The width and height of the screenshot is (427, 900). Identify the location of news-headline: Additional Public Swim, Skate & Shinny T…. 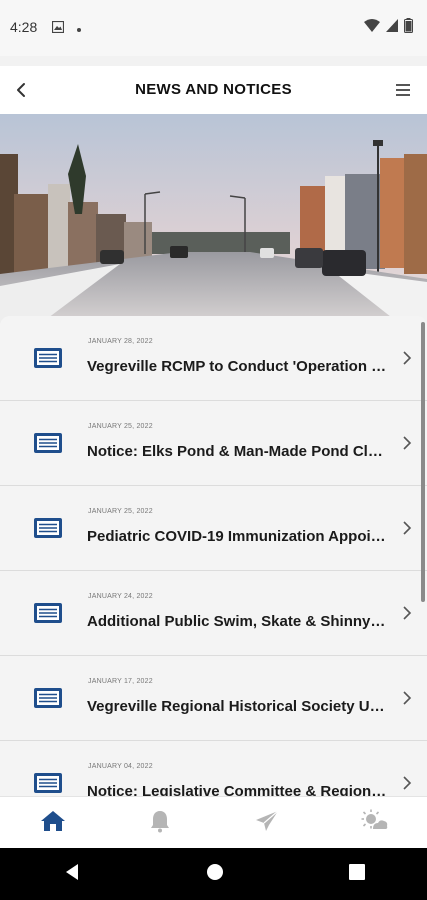
(237, 621).